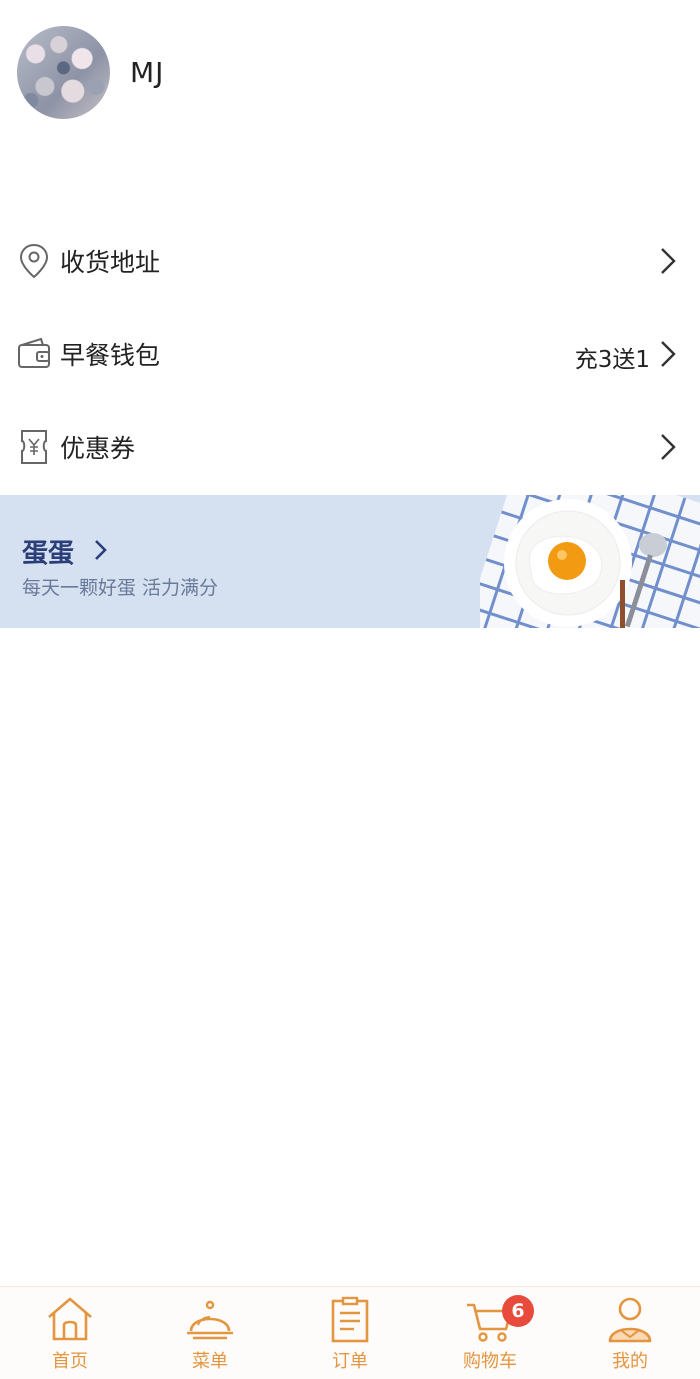 Image resolution: width=700 pixels, height=1379 pixels. I want to click on menu-item-label: 收货地址, so click(110, 262).